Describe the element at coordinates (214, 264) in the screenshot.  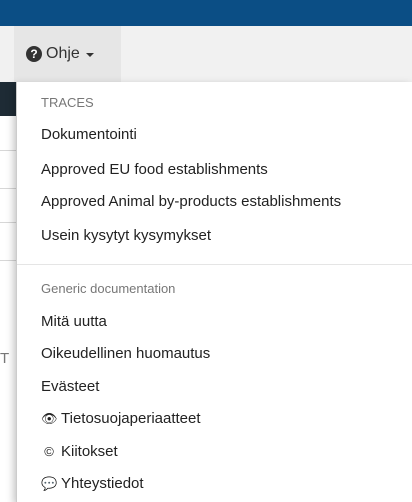
I see `menu-divider` at that location.